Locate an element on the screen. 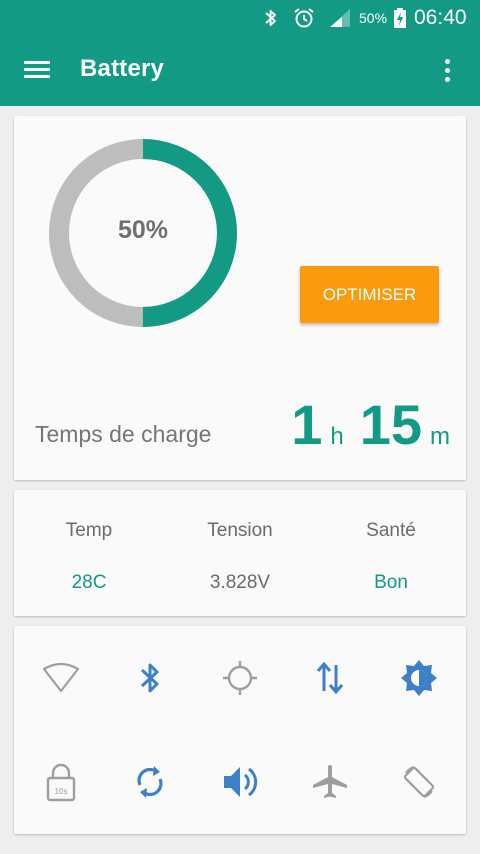 The height and width of the screenshot is (854, 480). temp-label: Temp is located at coordinates (89, 530).